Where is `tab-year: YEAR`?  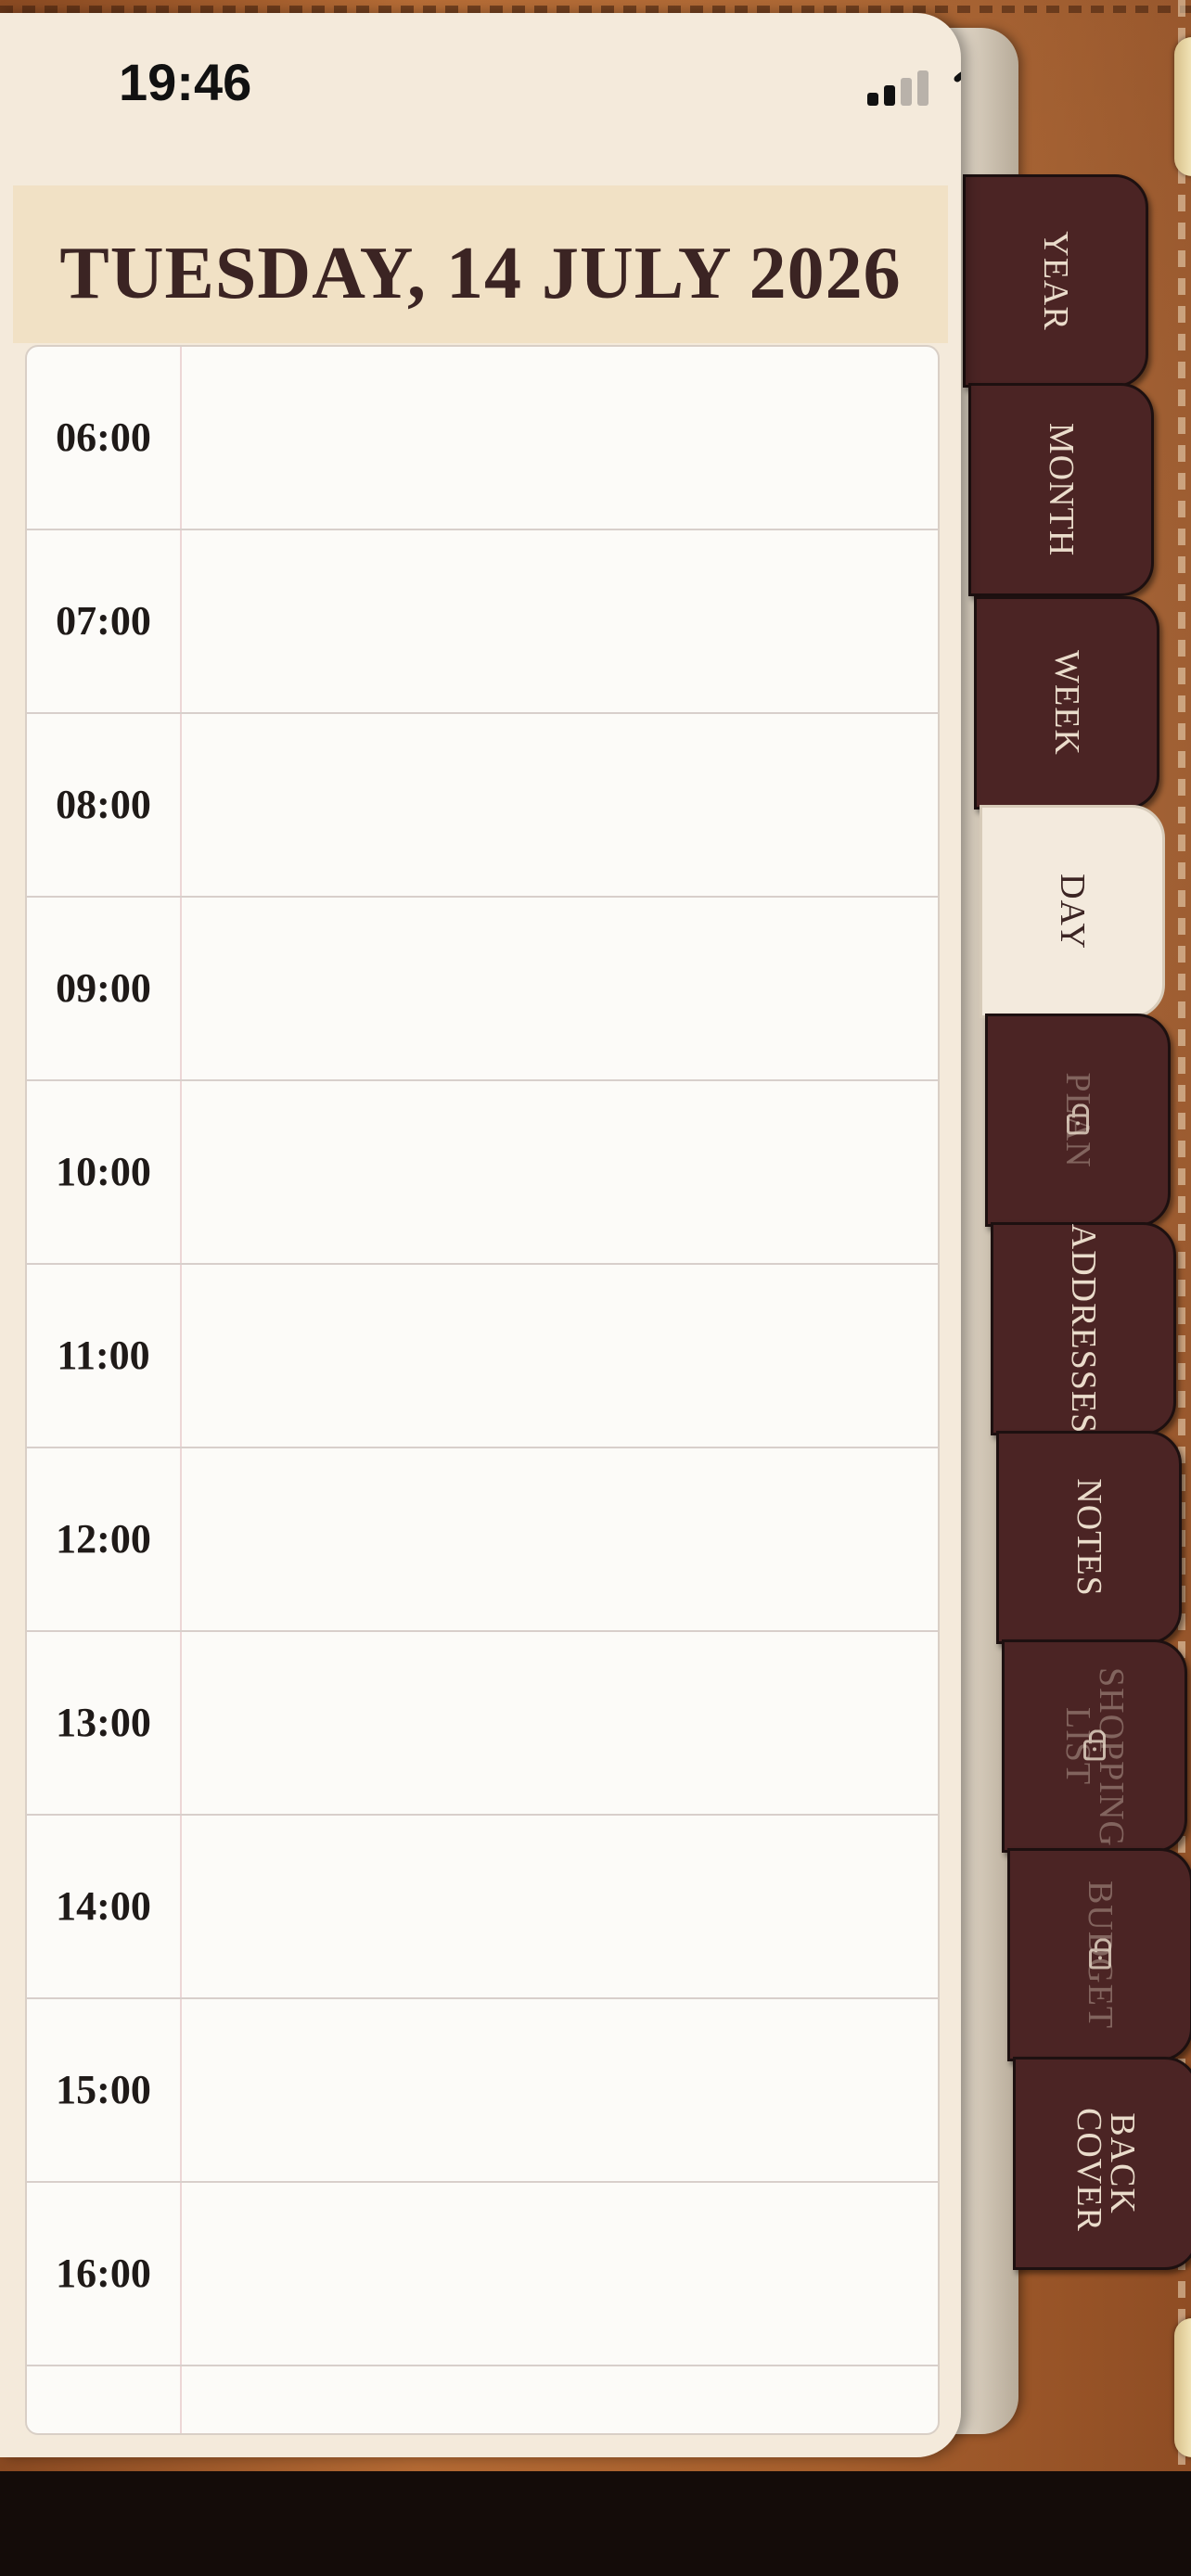 tab-year: YEAR is located at coordinates (1055, 281).